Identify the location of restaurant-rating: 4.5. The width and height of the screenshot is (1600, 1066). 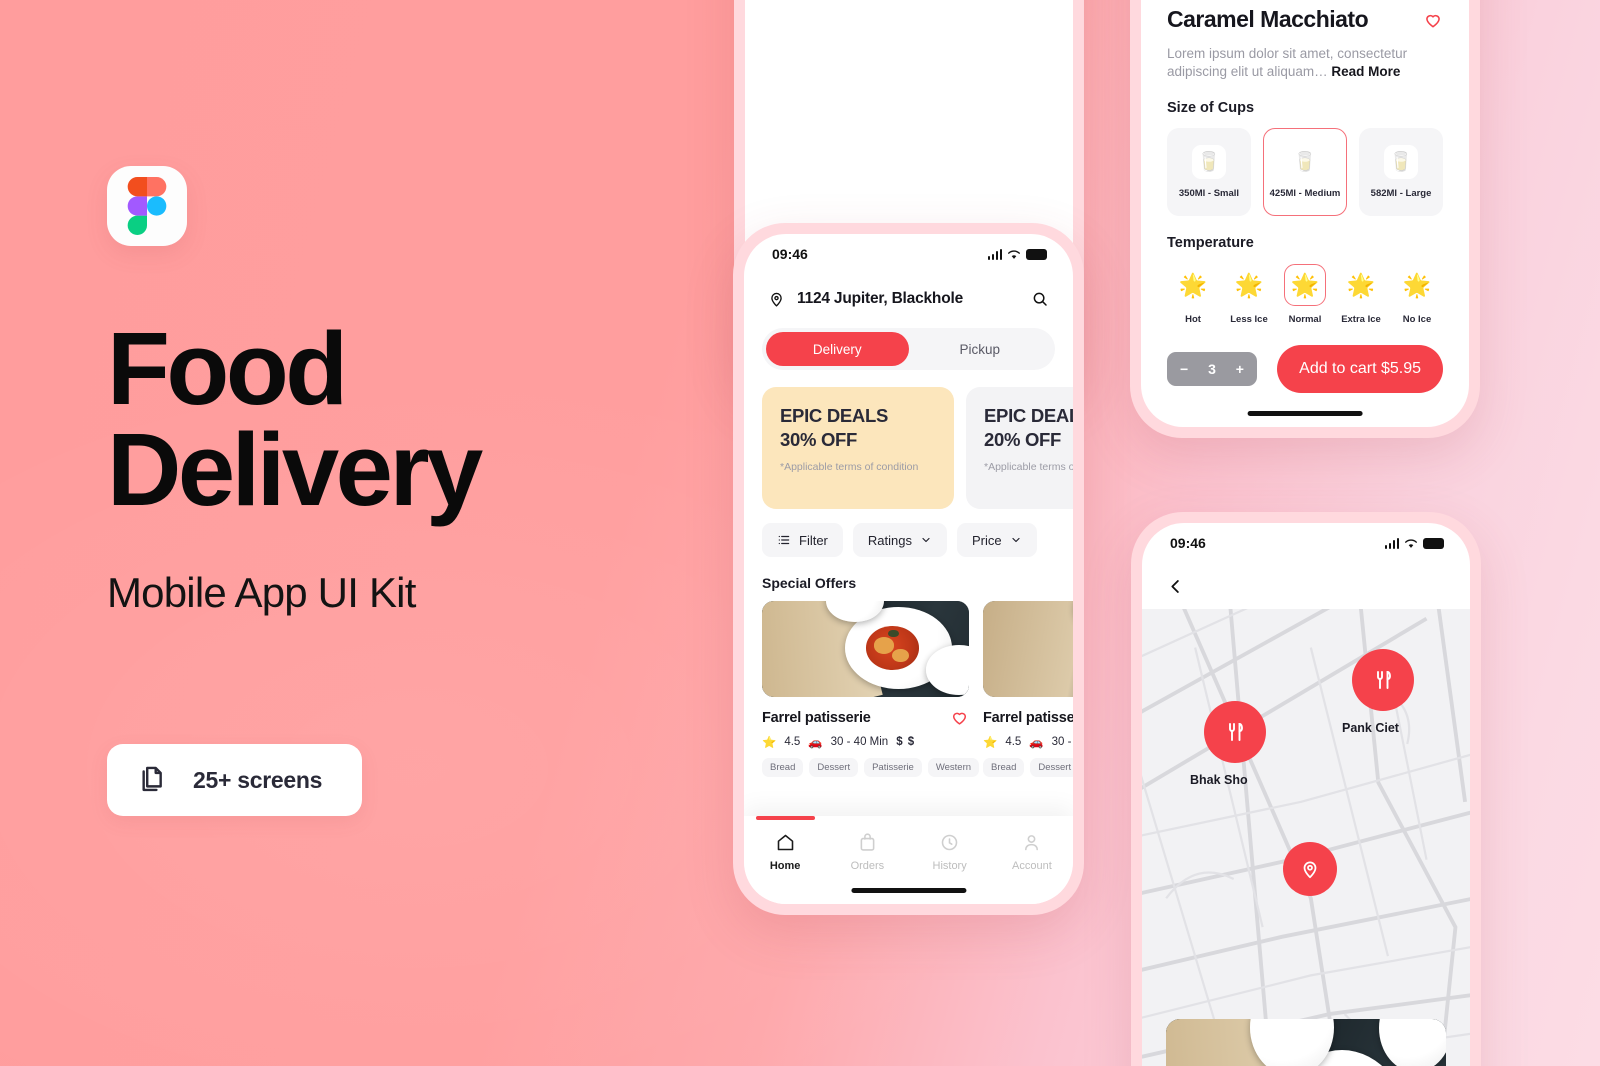
(1013, 742).